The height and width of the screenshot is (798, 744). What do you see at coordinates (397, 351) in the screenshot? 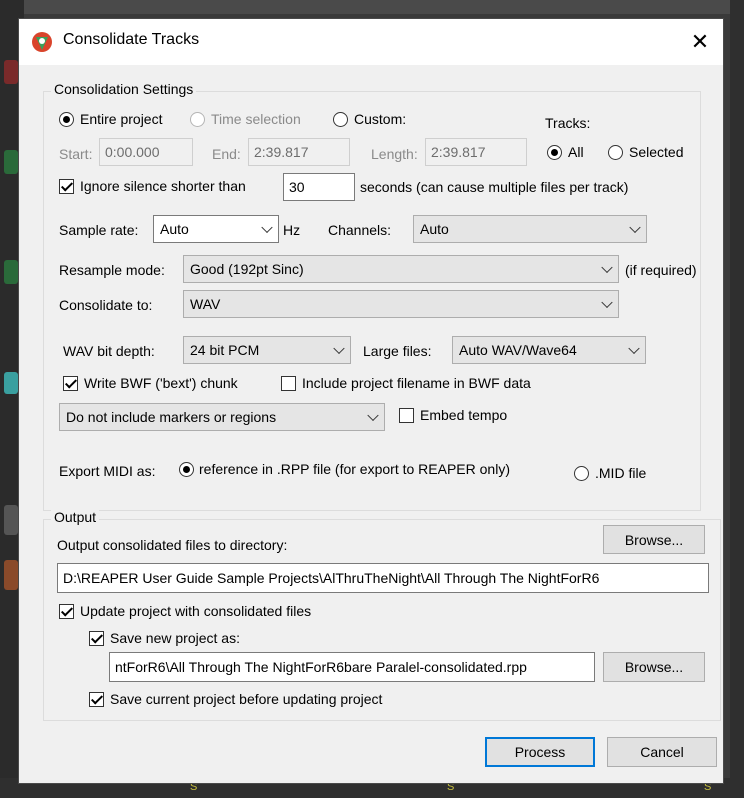
I see `large-files-label: Large files:` at bounding box center [397, 351].